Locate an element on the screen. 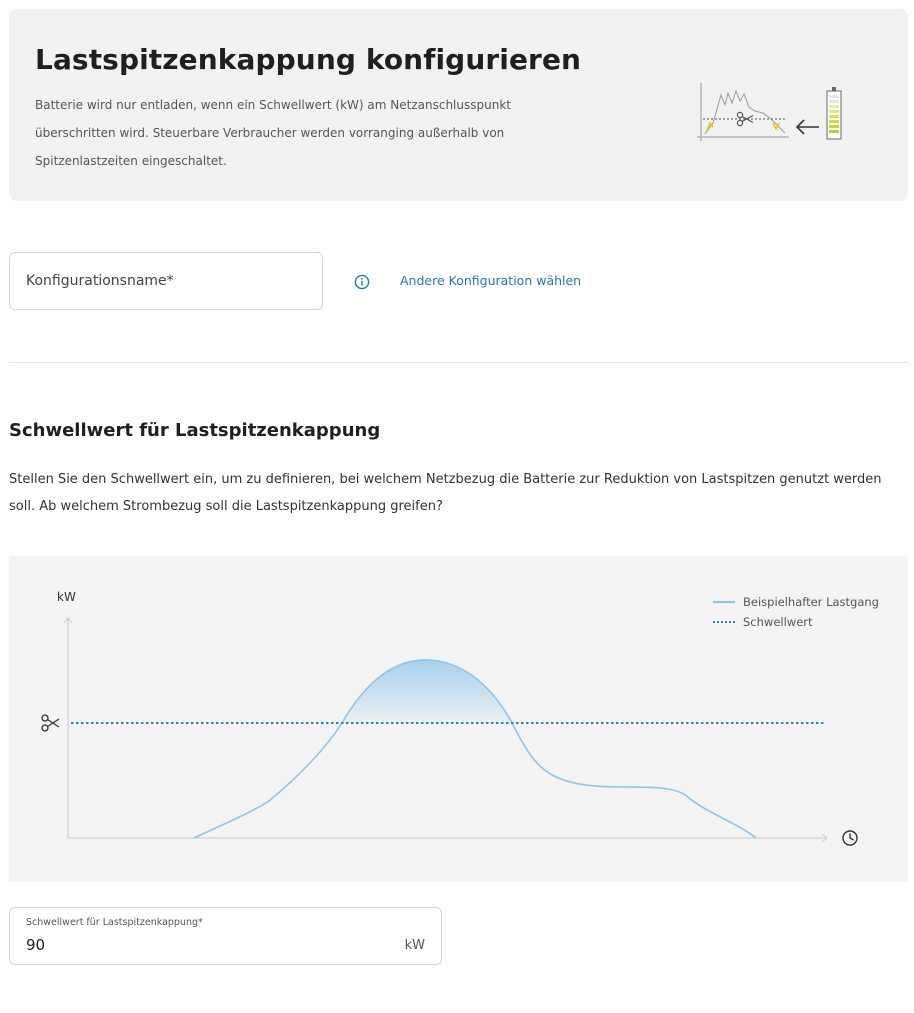 The height and width of the screenshot is (1013, 914). legend-swatch-solid is located at coordinates (724, 602).